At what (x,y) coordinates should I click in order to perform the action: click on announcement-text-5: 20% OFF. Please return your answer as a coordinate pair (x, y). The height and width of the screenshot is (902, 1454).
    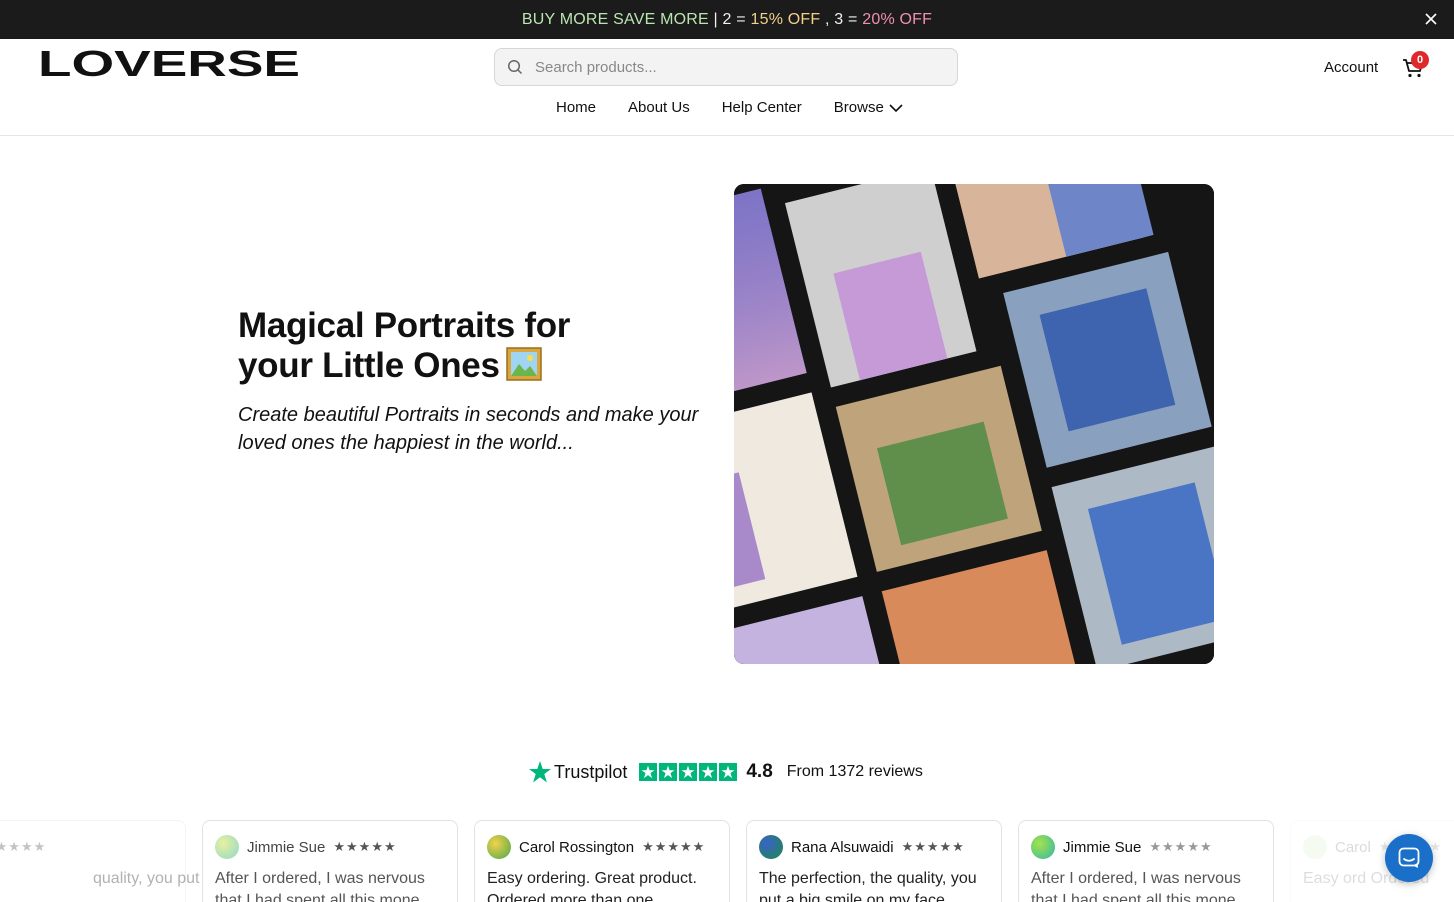
    Looking at the image, I should click on (897, 19).